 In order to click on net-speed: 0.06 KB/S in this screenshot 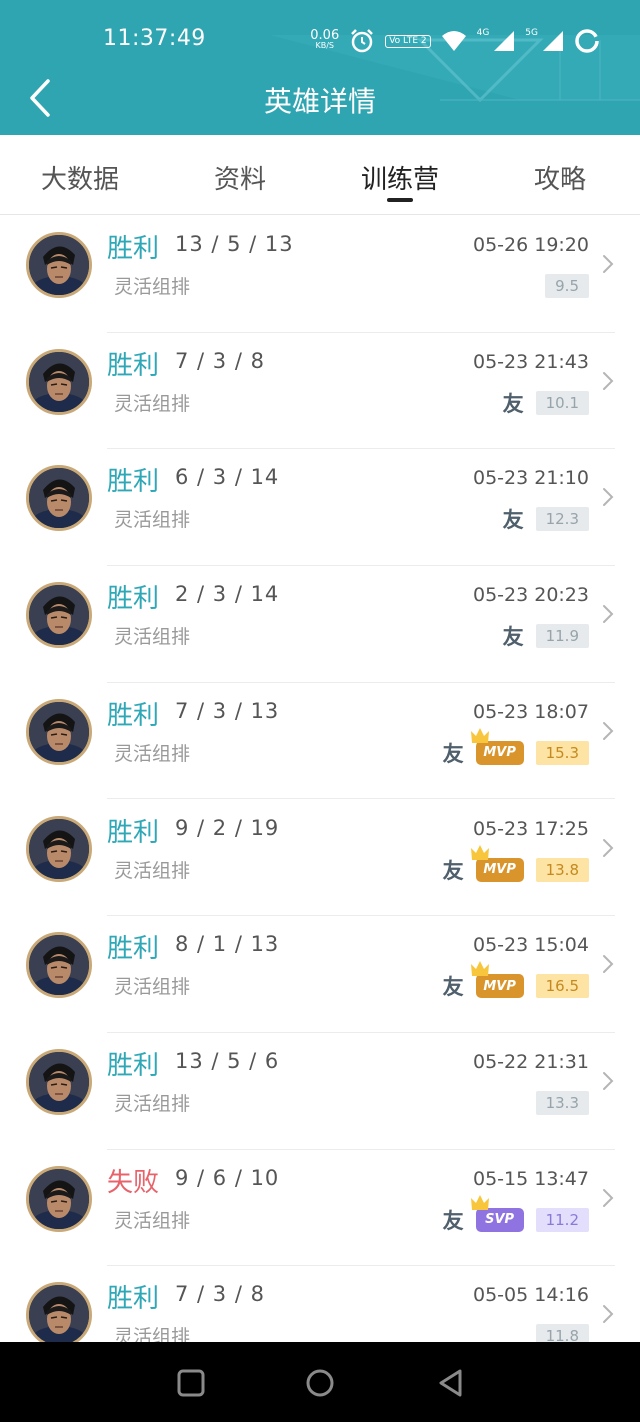, I will do `click(324, 40)`.